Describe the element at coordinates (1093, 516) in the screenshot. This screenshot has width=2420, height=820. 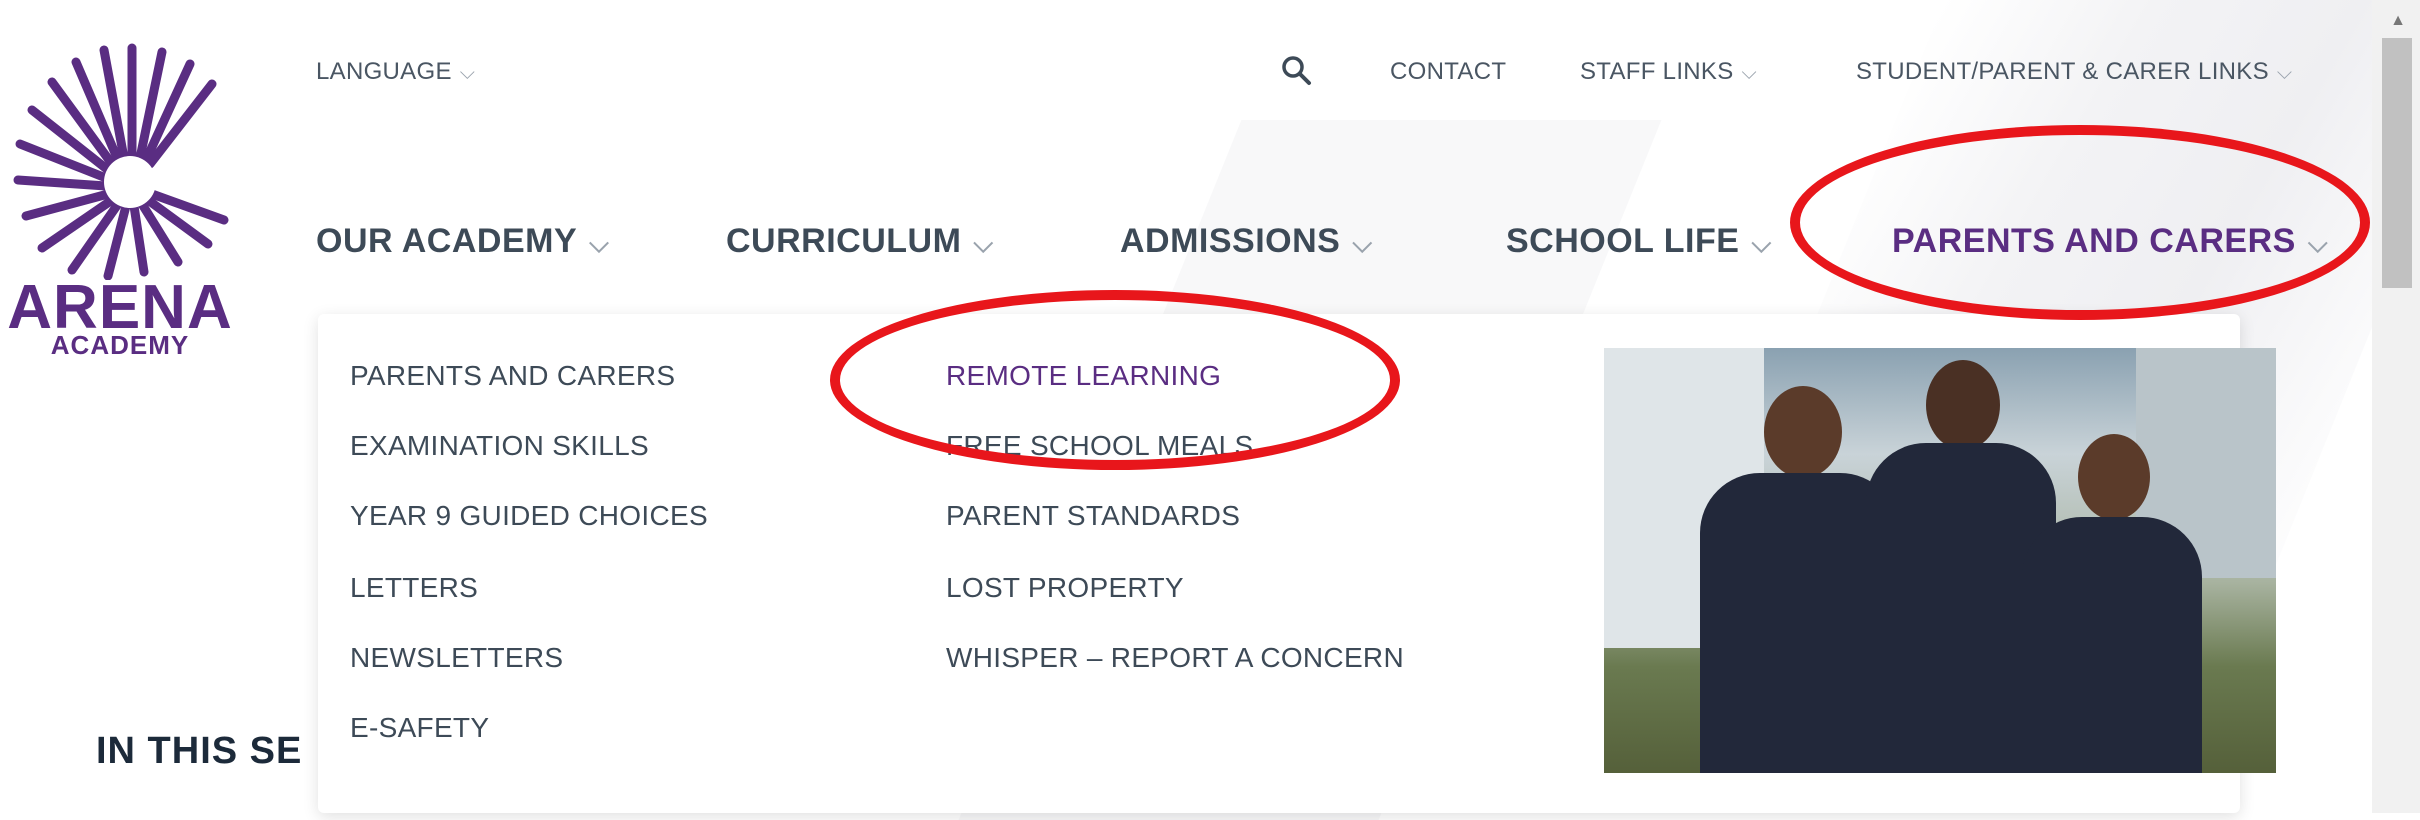
I see `menu-item-parent-standards: PARENT STANDARDS` at that location.